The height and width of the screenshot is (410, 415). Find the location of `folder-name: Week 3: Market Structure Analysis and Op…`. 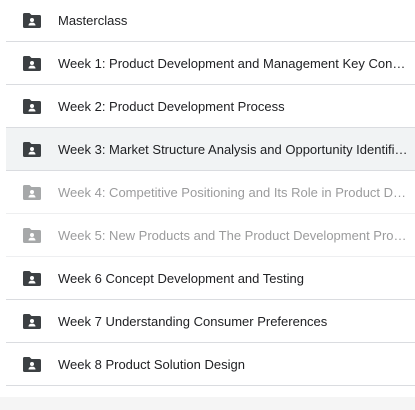

folder-name: Week 3: Market Structure Analysis and Op… is located at coordinates (236, 149).